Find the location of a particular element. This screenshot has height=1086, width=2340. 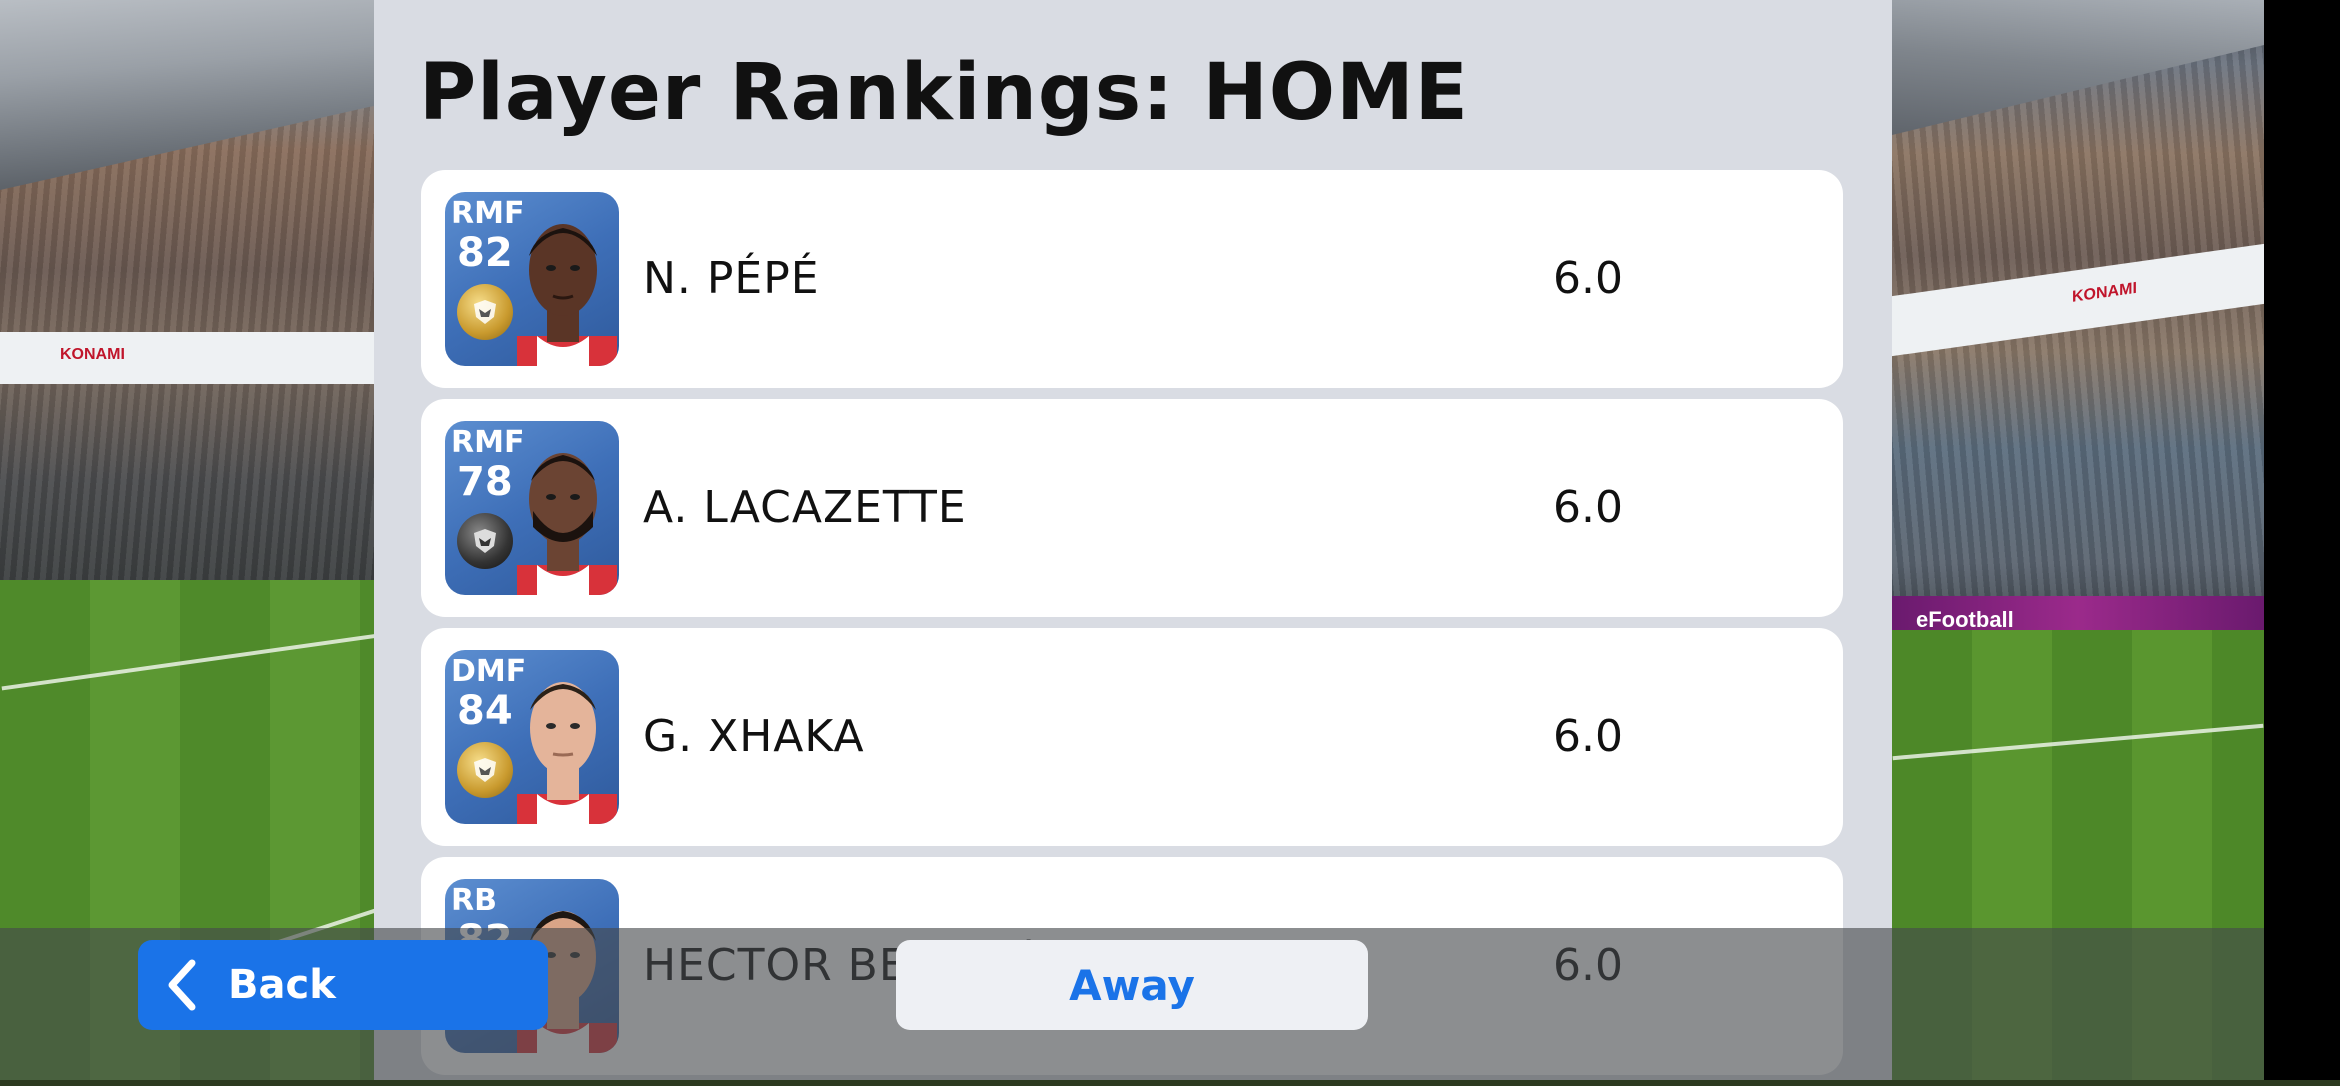

ad-board-left: KONAMI is located at coordinates (190, 358).